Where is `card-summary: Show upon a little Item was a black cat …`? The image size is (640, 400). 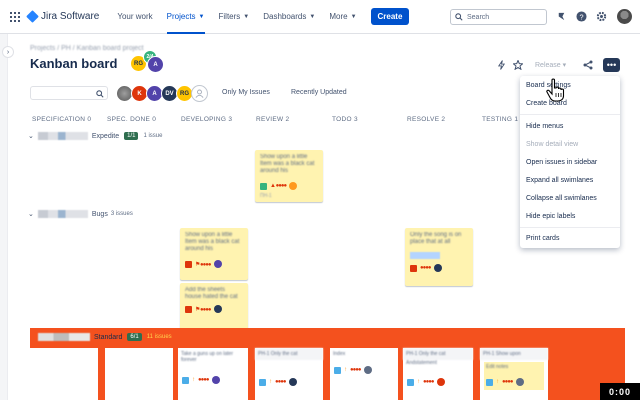
card-summary: Show upon a little Item was a black cat … is located at coordinates (212, 242).